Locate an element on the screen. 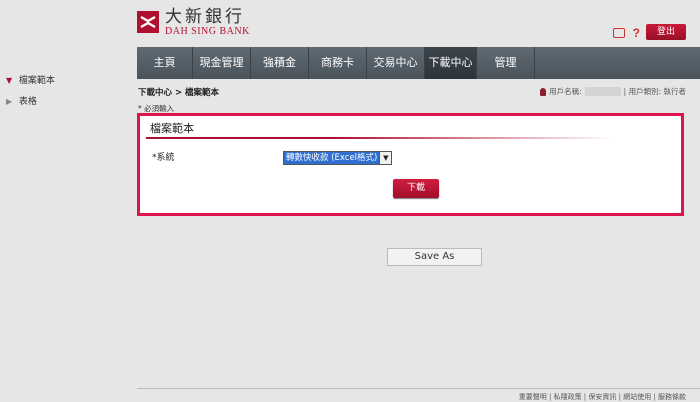  username-value-box is located at coordinates (602, 91).